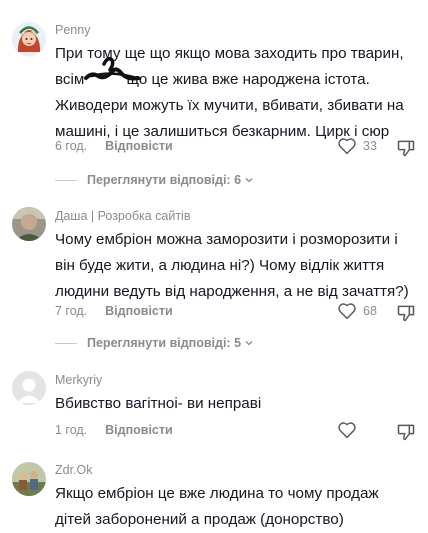  I want to click on comment-author: Zdr.Ok, so click(74, 470).